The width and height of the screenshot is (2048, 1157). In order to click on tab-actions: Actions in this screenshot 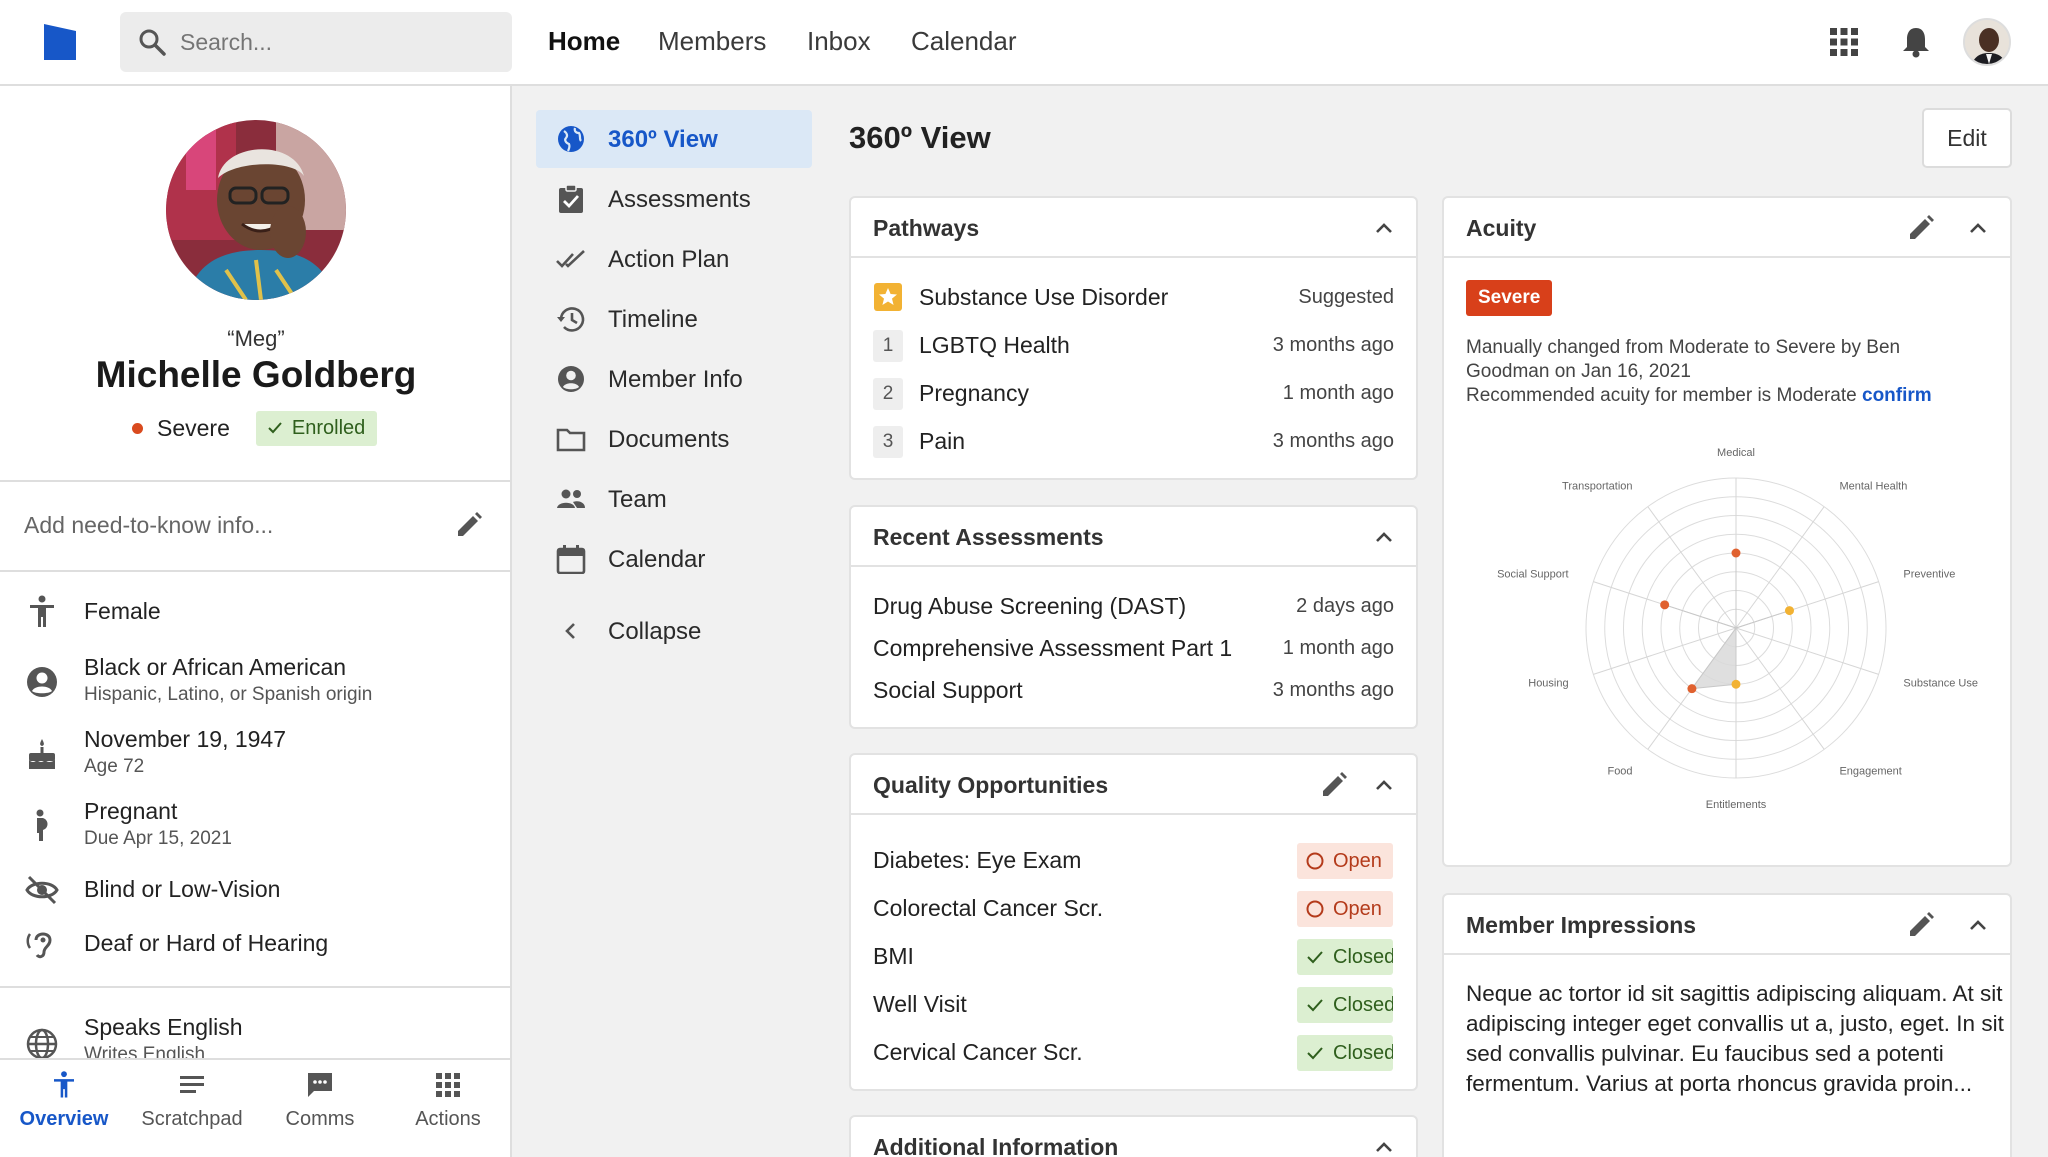, I will do `click(448, 1100)`.